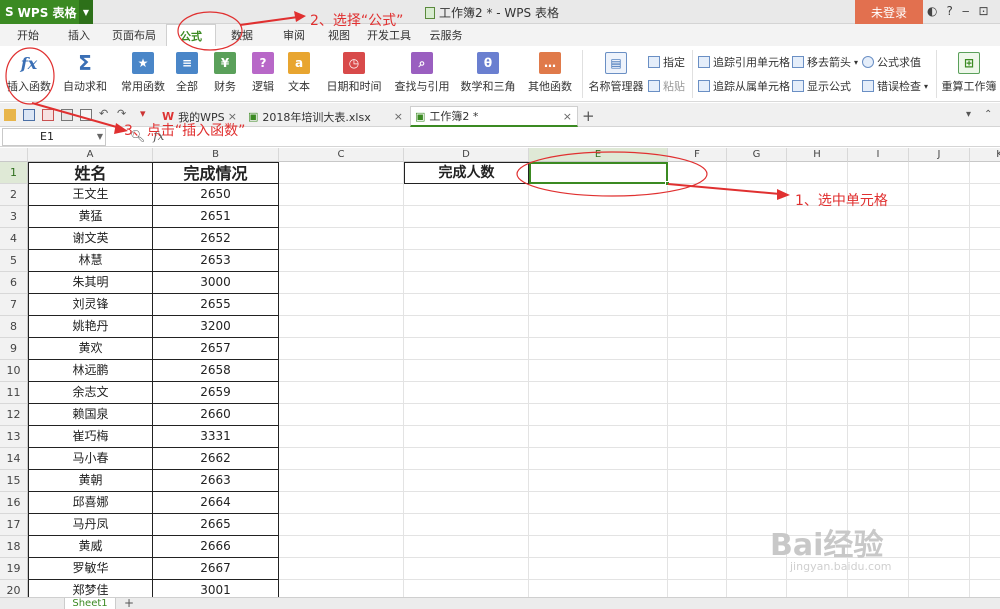 This screenshot has height=609, width=1000. What do you see at coordinates (14, 195) in the screenshot?
I see `row-header-2: 2` at bounding box center [14, 195].